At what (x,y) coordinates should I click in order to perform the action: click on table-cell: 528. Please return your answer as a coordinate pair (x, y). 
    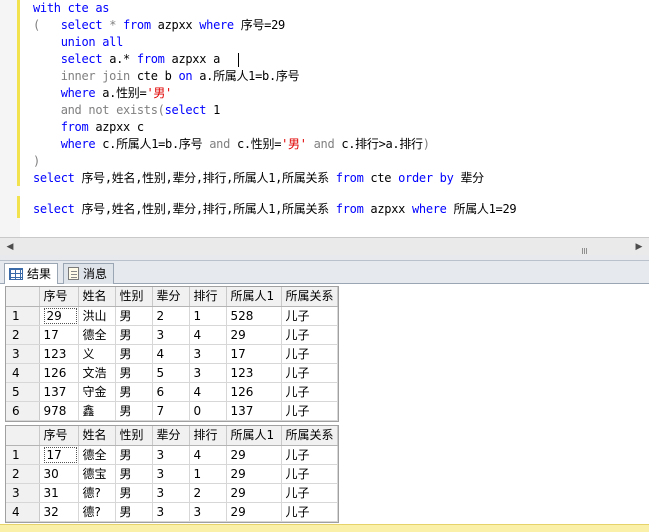
    Looking at the image, I should click on (254, 316).